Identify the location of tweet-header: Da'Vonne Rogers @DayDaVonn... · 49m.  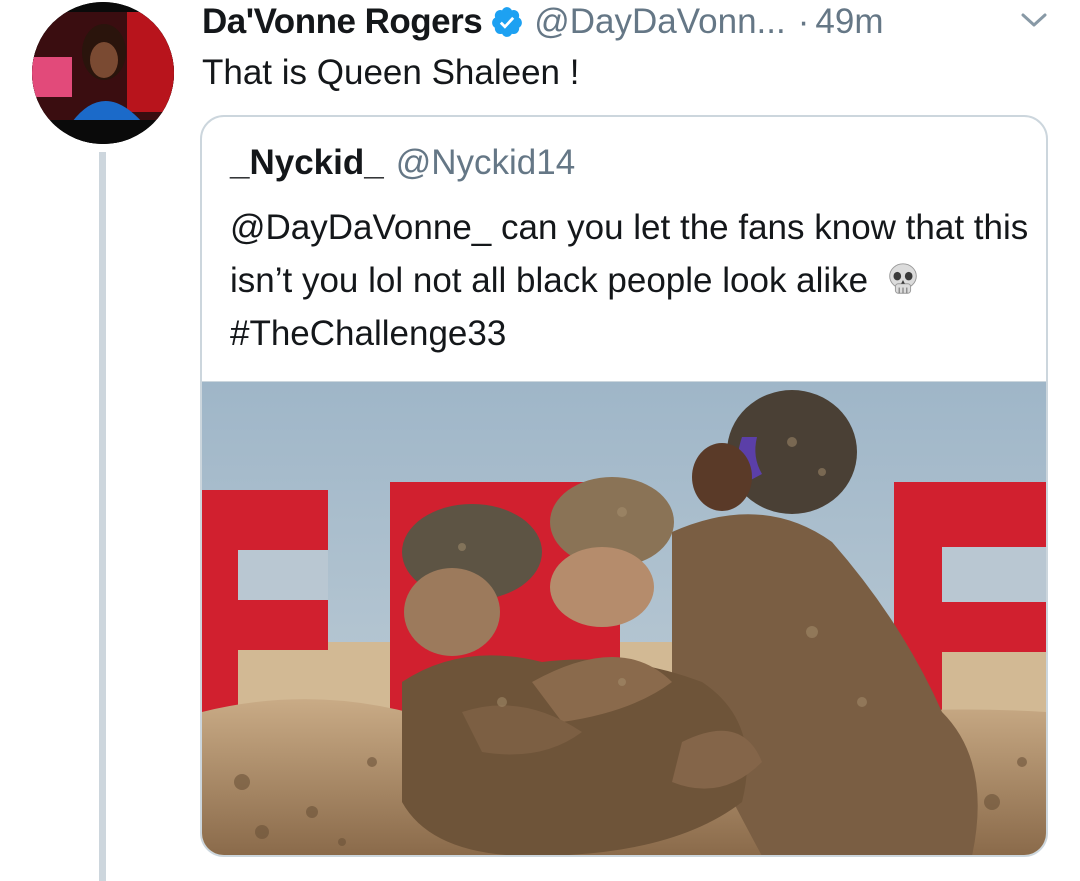
(632, 22).